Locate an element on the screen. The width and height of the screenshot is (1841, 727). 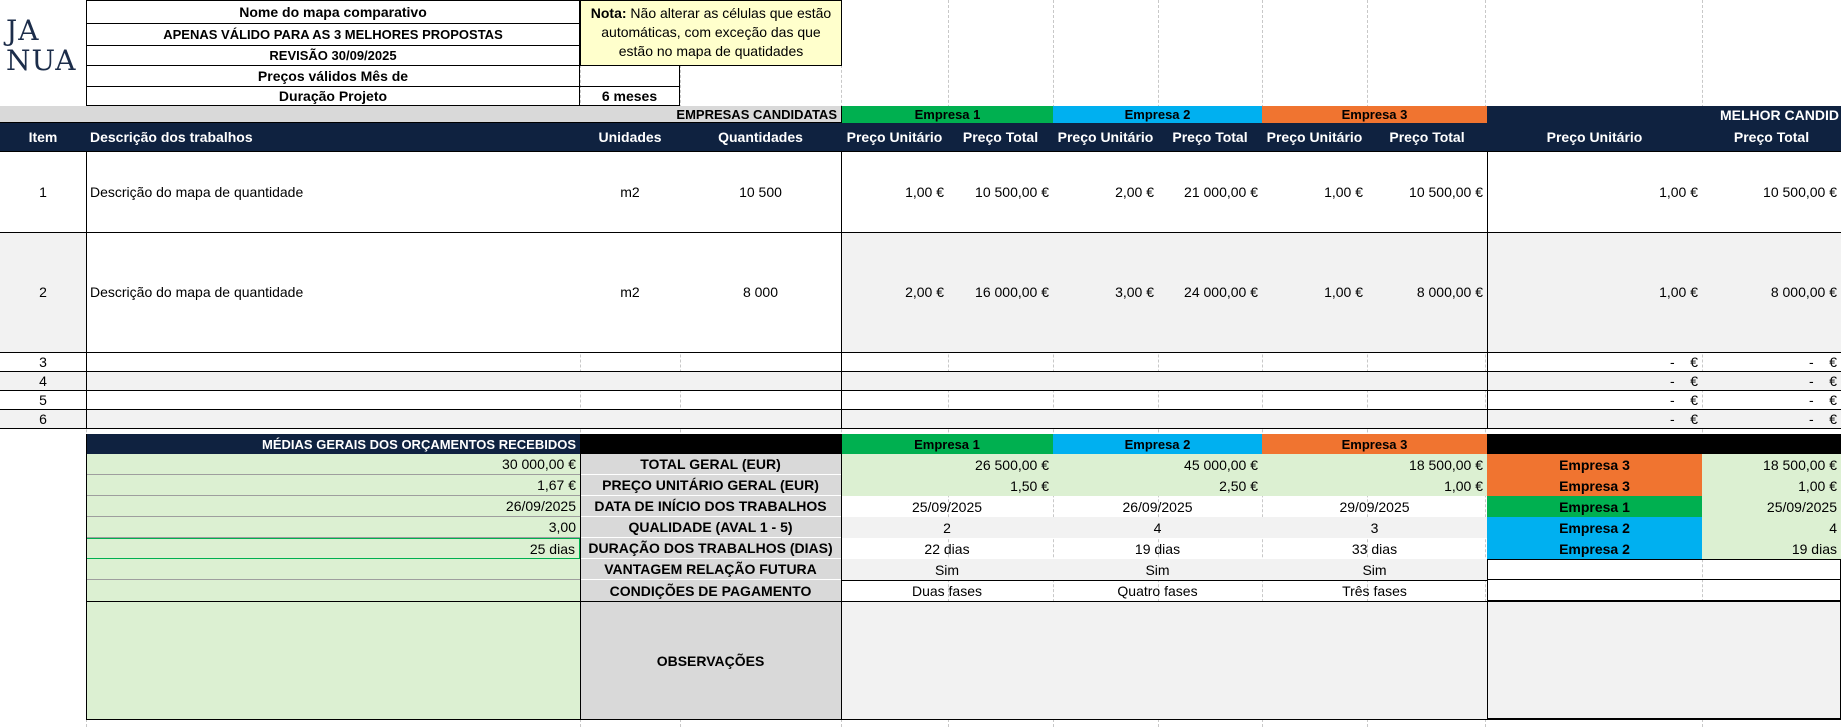
best-unit-price-company: Empresa 3 is located at coordinates (1594, 485).